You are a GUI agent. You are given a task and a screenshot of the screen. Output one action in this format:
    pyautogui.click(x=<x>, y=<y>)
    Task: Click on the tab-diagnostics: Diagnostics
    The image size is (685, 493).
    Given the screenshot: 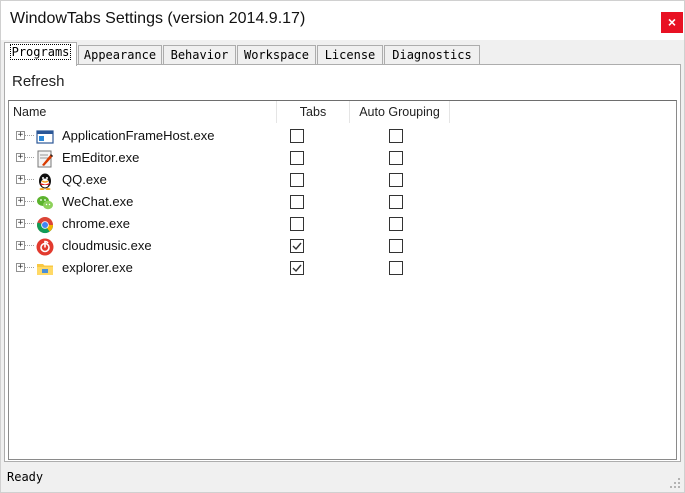 What is the action you would take?
    pyautogui.click(x=432, y=55)
    